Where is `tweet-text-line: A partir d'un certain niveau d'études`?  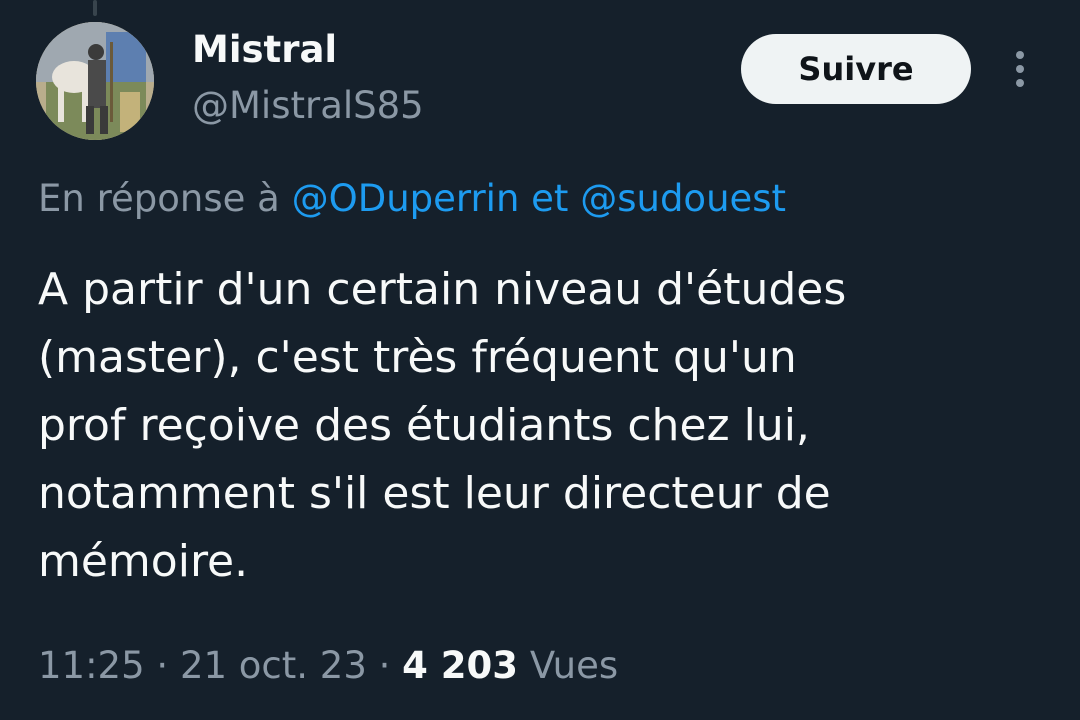
tweet-text-line: A partir d'un certain niveau d'études is located at coordinates (442, 289).